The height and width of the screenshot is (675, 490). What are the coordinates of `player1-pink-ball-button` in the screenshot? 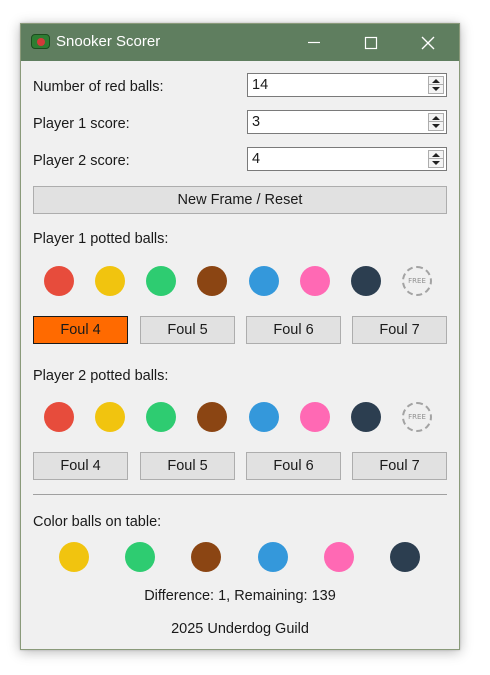 It's located at (315, 281).